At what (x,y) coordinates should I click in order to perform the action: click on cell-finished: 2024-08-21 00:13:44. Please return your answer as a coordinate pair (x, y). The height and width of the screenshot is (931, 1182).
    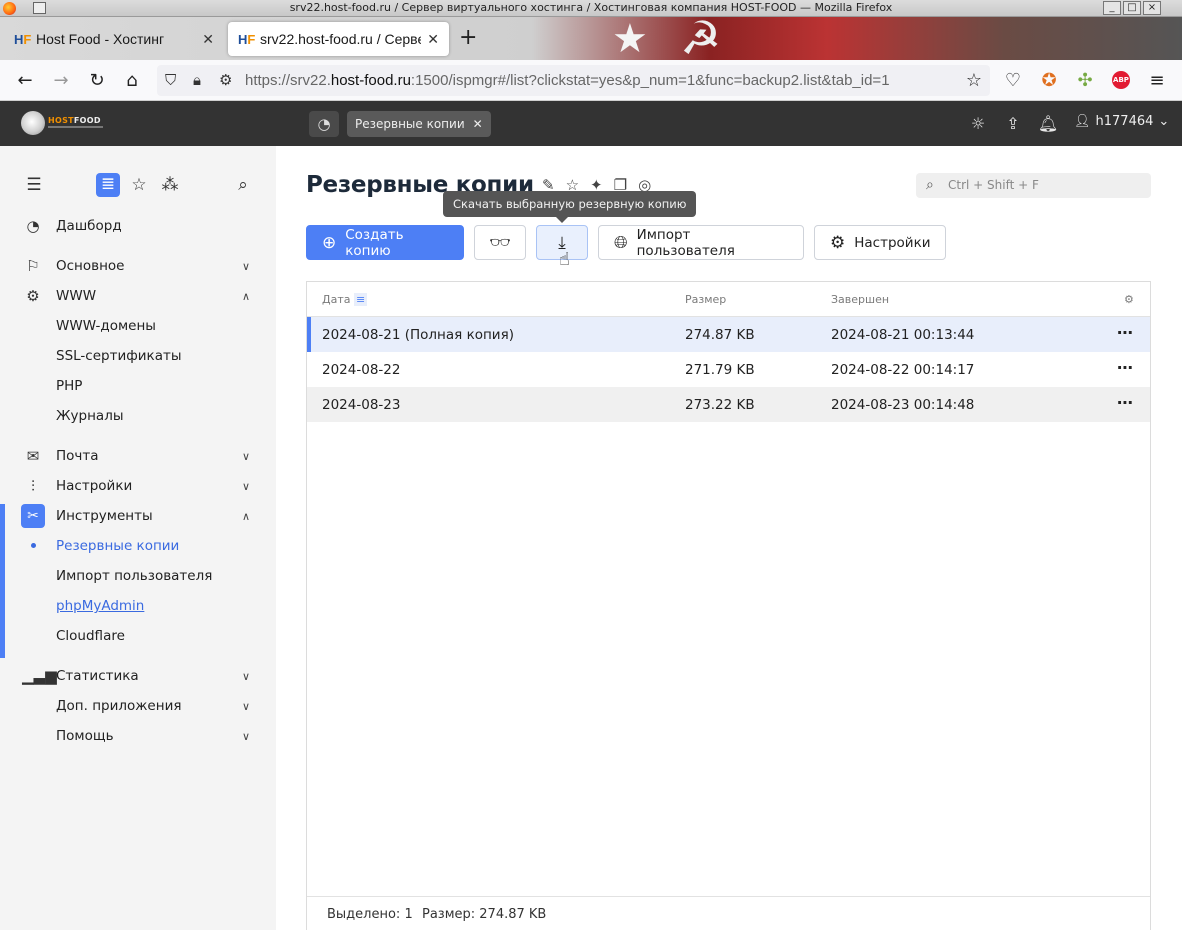
    Looking at the image, I should click on (903, 335).